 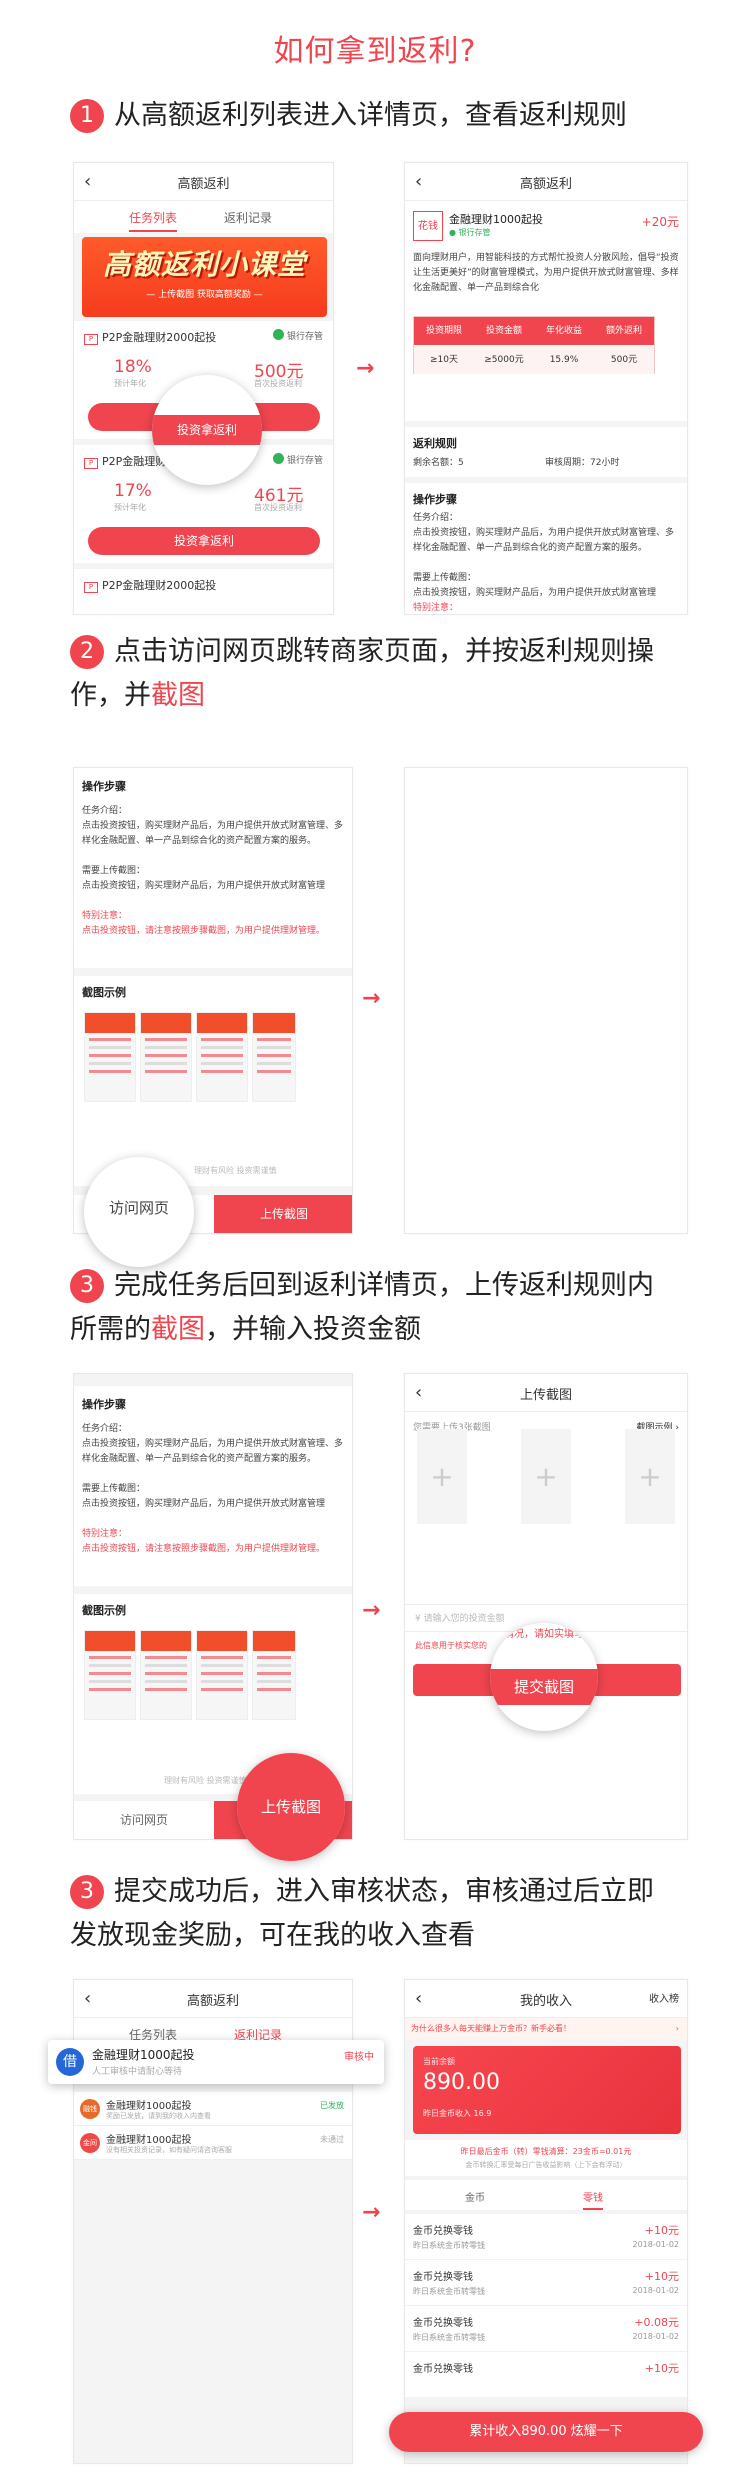 I want to click on warning-zoom: 情况，请如实填写, so click(x=544, y=1634).